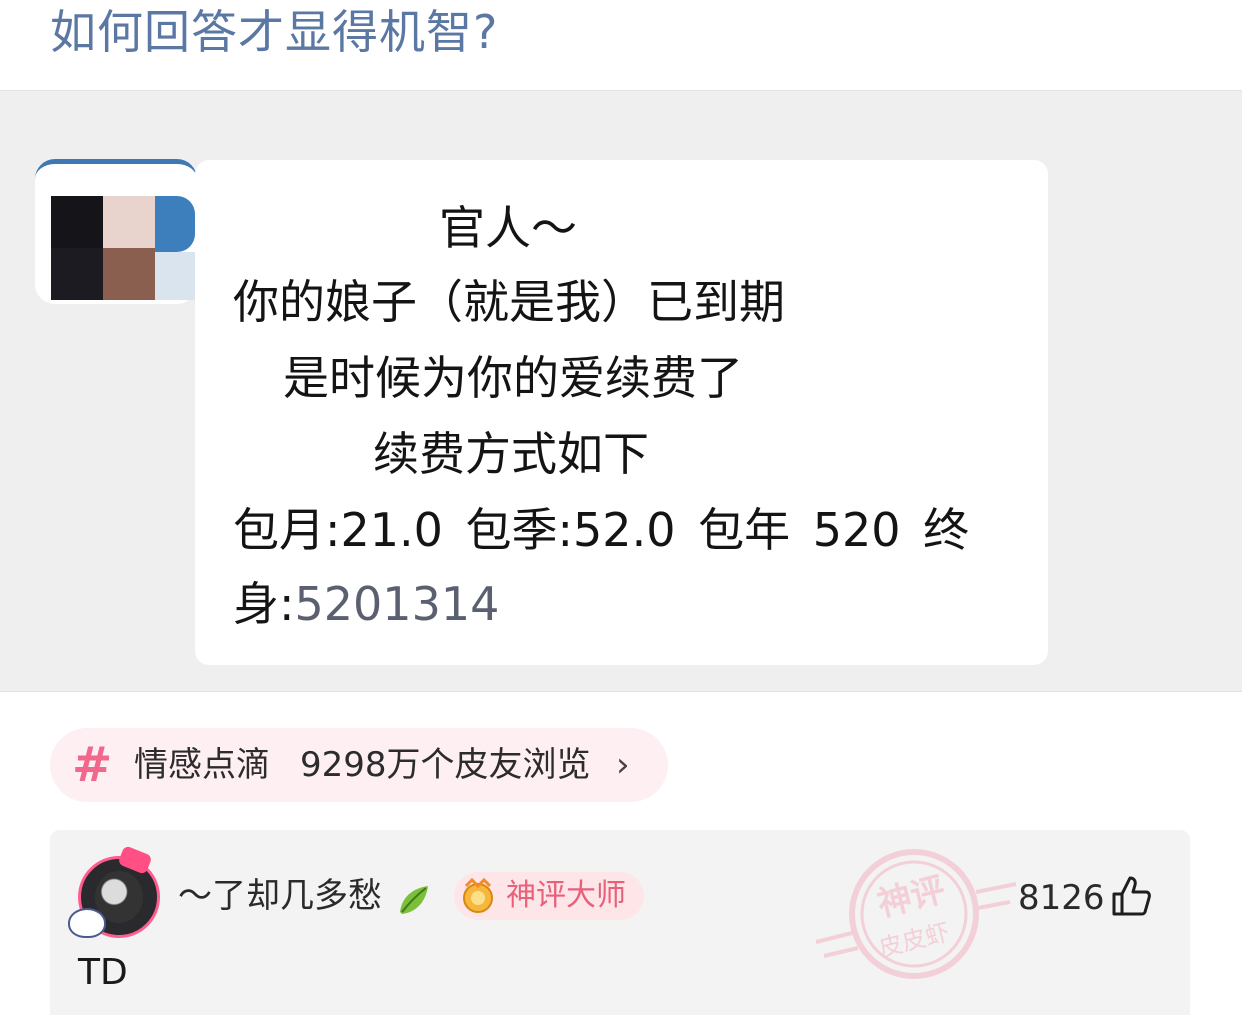  I want to click on medal-icon, so click(478, 895).